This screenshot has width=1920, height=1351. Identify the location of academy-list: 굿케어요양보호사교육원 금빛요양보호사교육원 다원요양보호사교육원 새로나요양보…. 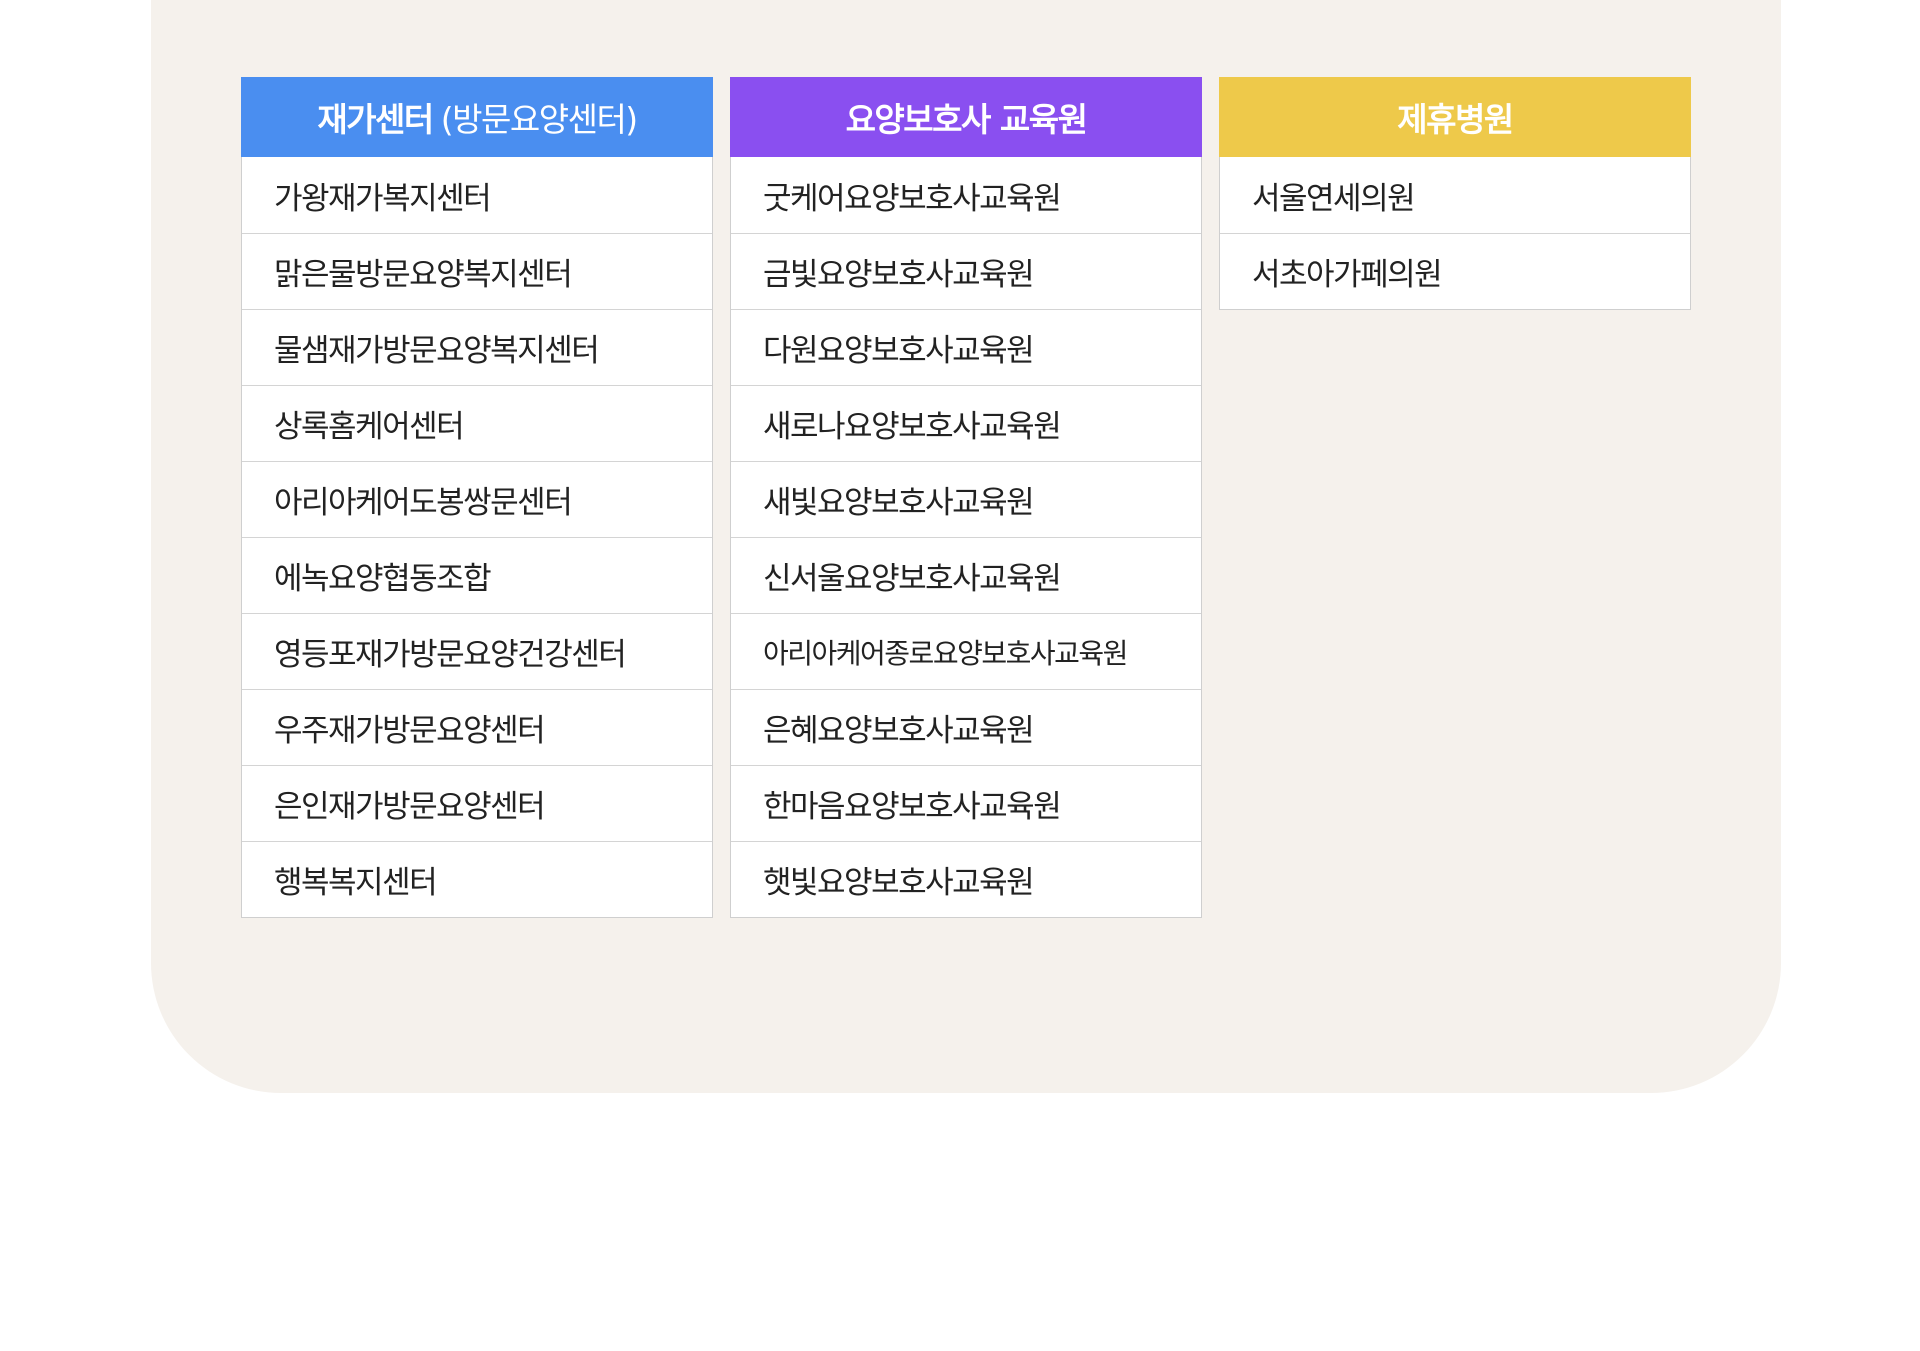
(966, 537).